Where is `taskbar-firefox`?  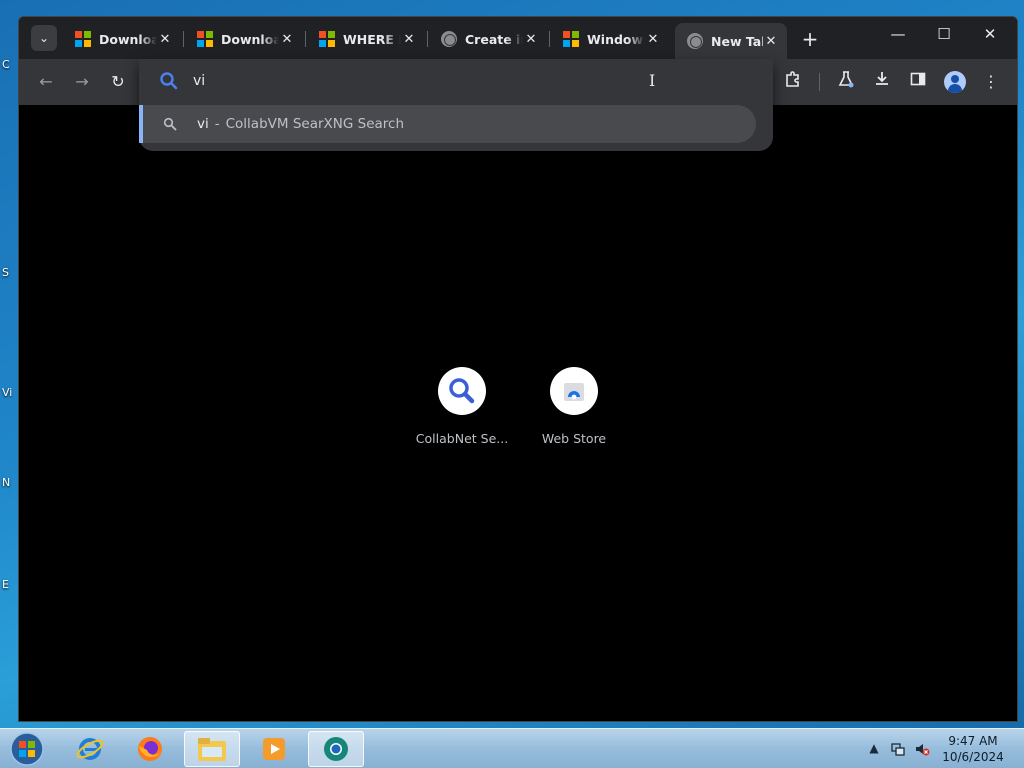
taskbar-firefox is located at coordinates (150, 749).